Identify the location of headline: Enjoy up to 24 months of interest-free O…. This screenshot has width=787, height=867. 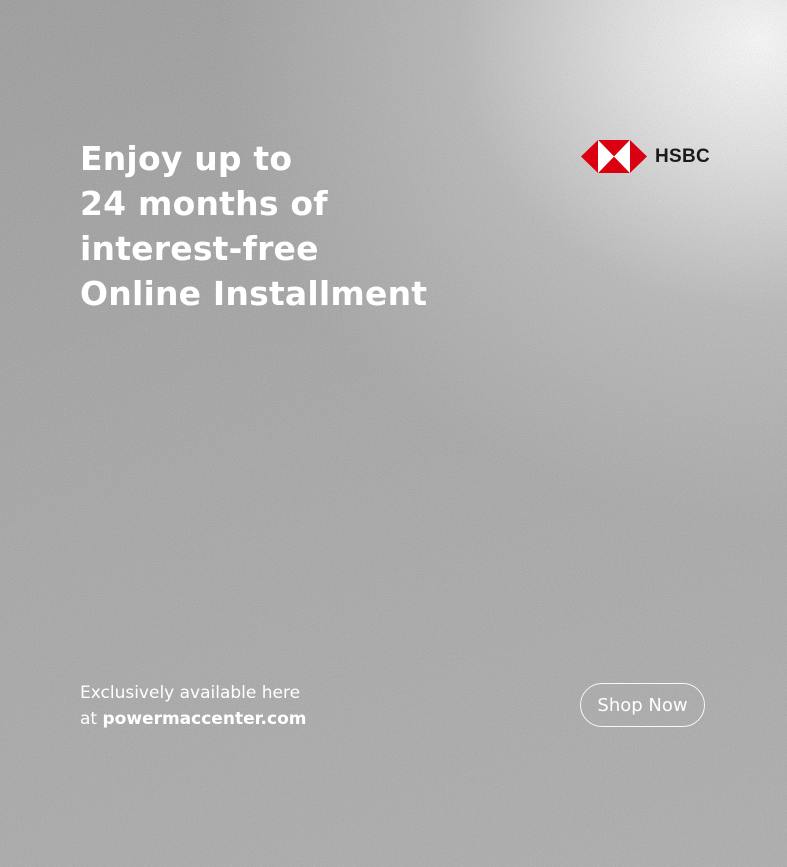
(290, 226).